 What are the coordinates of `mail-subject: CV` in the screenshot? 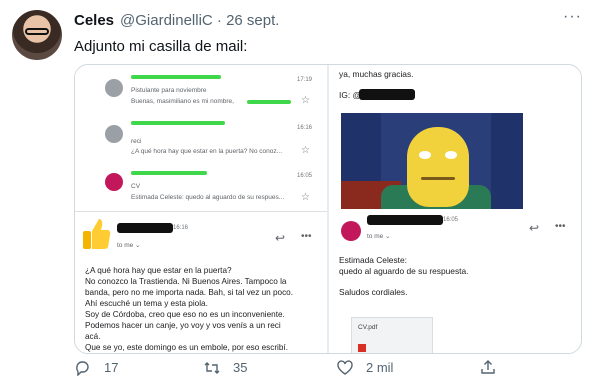 It's located at (136, 186).